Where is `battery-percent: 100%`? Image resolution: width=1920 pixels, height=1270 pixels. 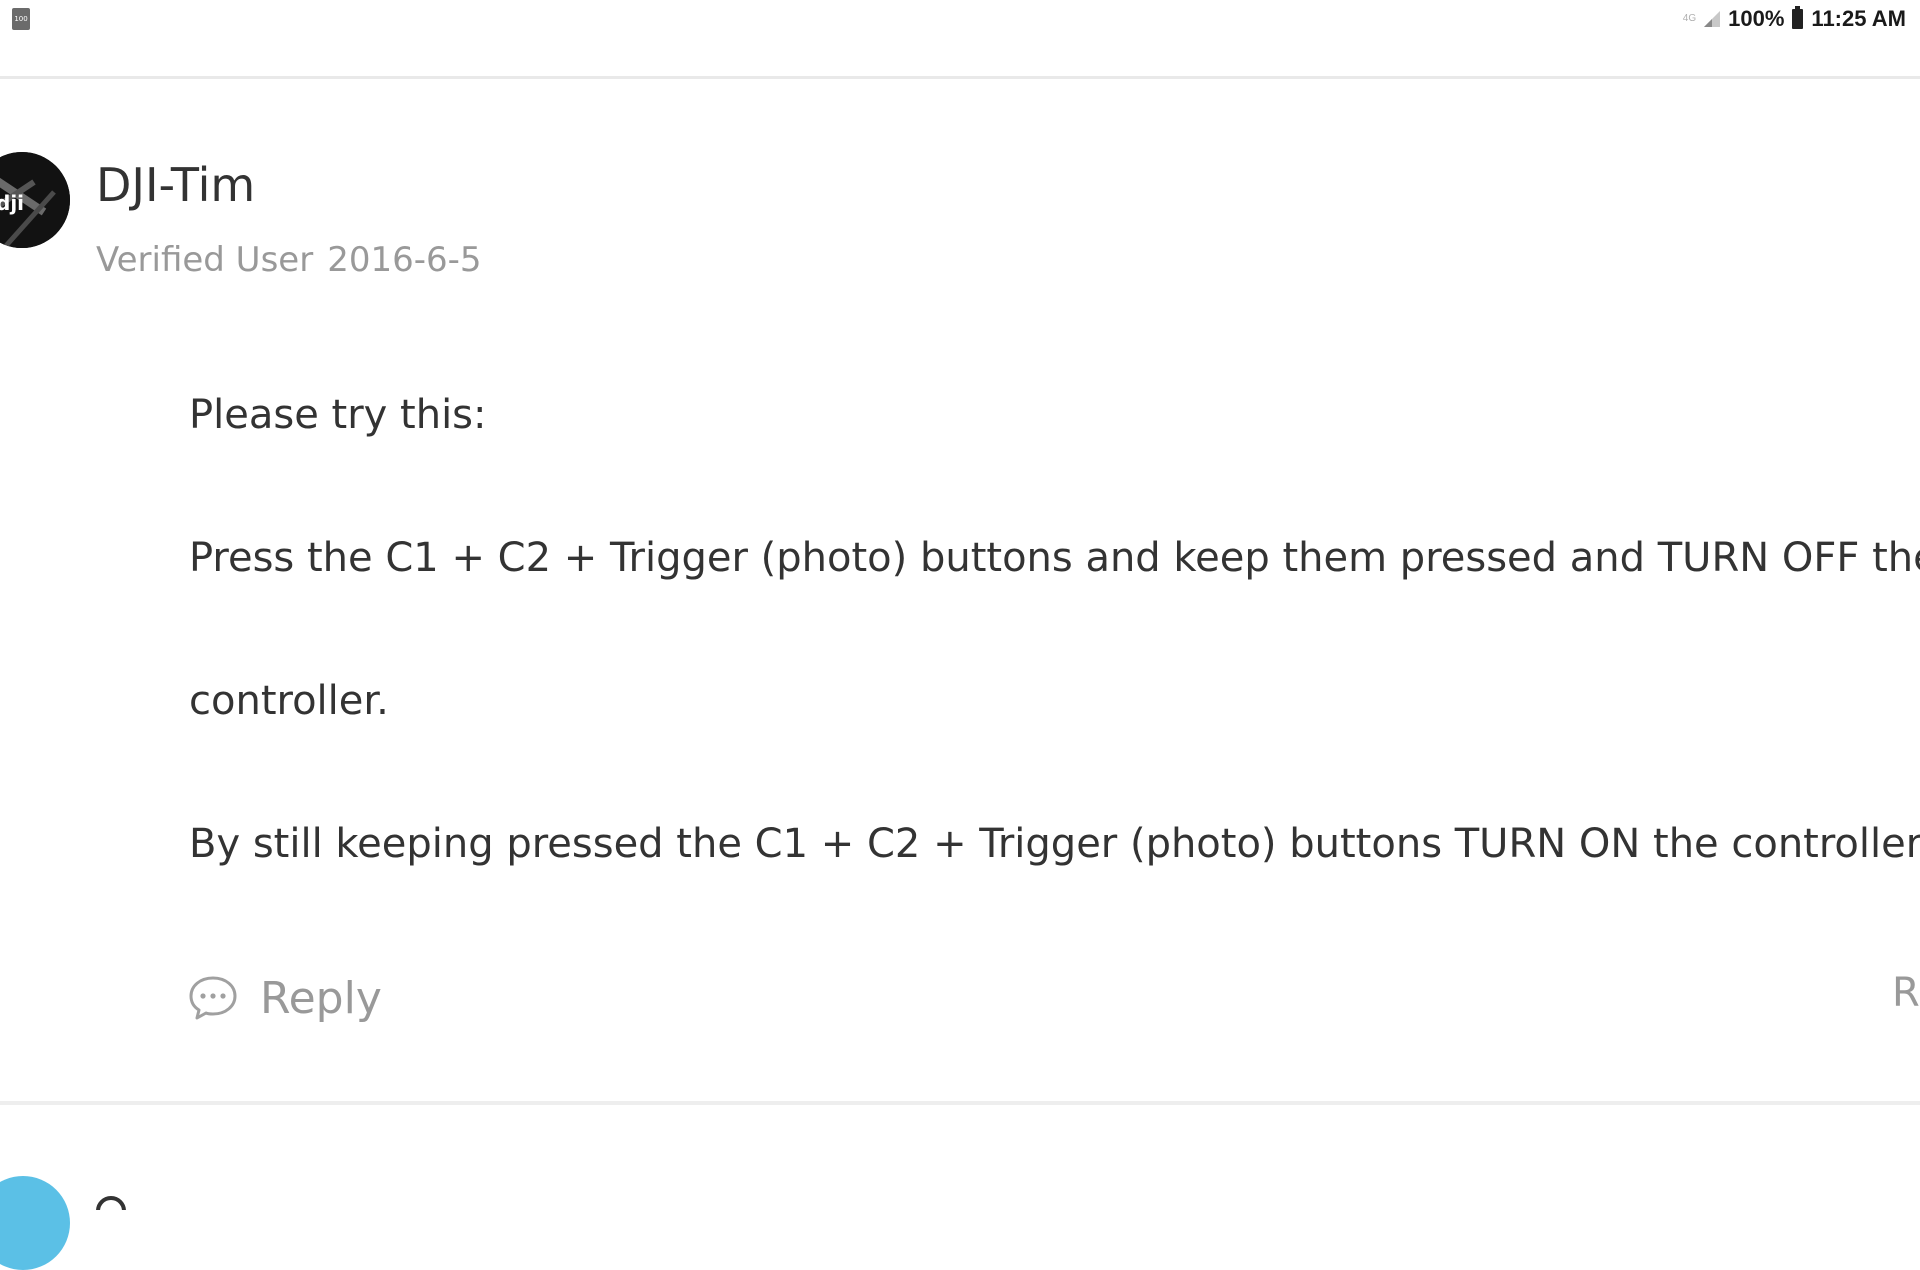 battery-percent: 100% is located at coordinates (1756, 18).